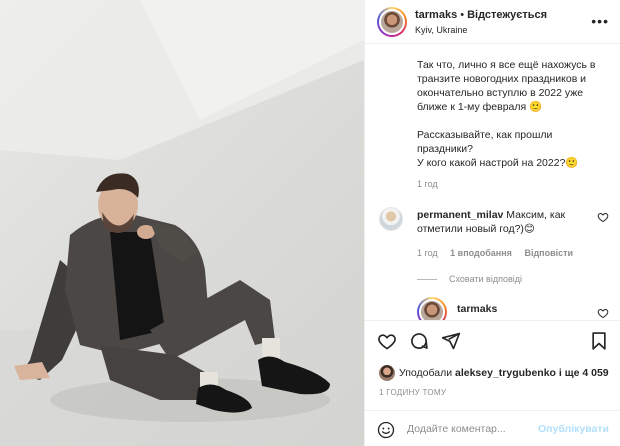 The height and width of the screenshot is (446, 620). Describe the element at coordinates (482, 429) in the screenshot. I see `add-comment-input` at that location.